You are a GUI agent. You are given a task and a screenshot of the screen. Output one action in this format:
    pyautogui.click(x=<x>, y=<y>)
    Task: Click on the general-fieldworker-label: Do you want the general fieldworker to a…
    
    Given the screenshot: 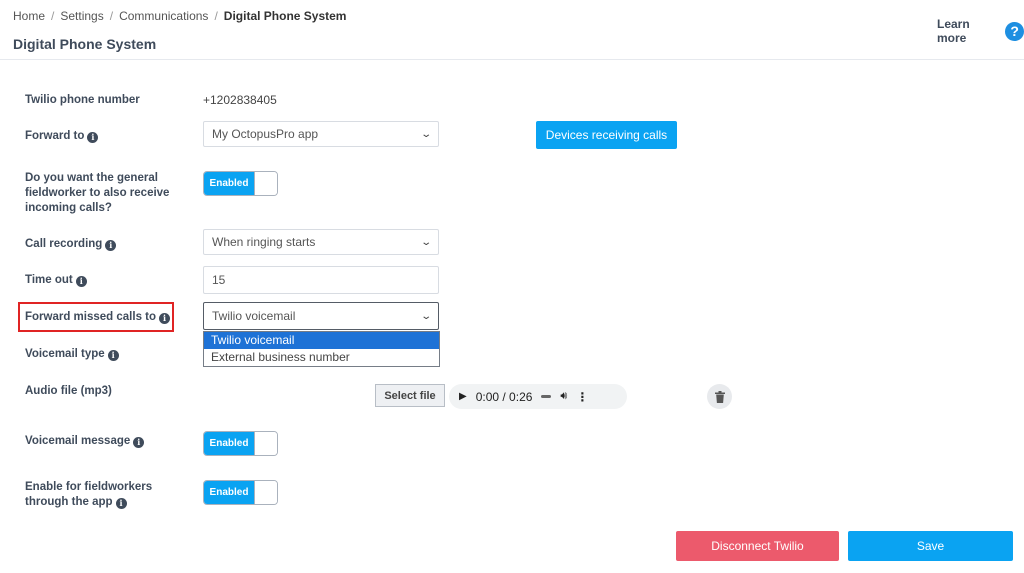 What is the action you would take?
    pyautogui.click(x=97, y=193)
    